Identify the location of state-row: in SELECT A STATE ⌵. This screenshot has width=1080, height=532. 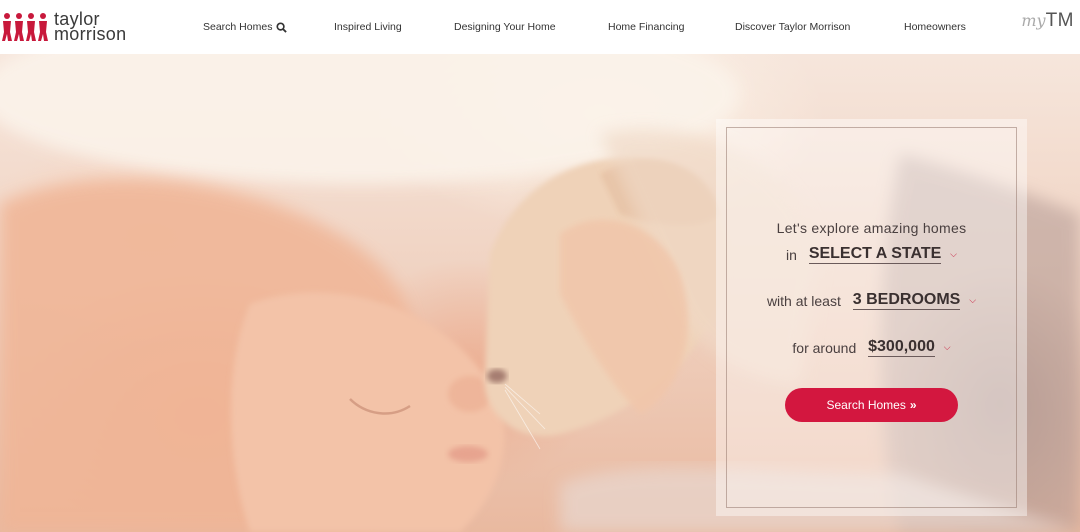
(871, 254).